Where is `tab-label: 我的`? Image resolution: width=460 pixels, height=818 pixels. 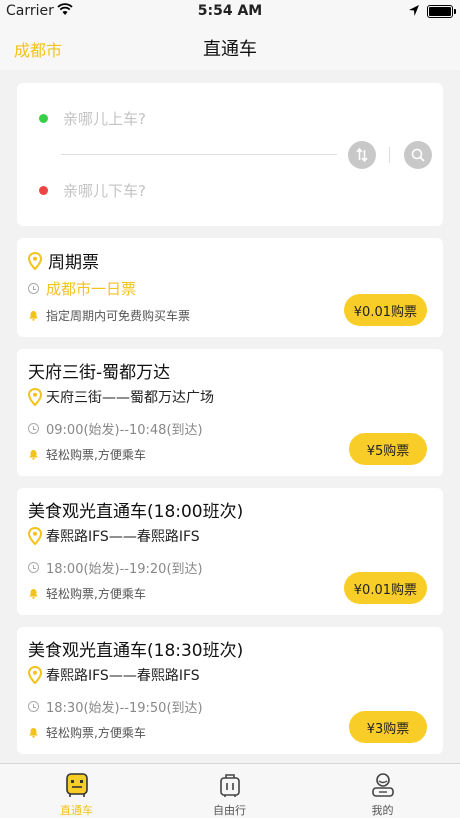
tab-label: 我的 is located at coordinates (382, 810).